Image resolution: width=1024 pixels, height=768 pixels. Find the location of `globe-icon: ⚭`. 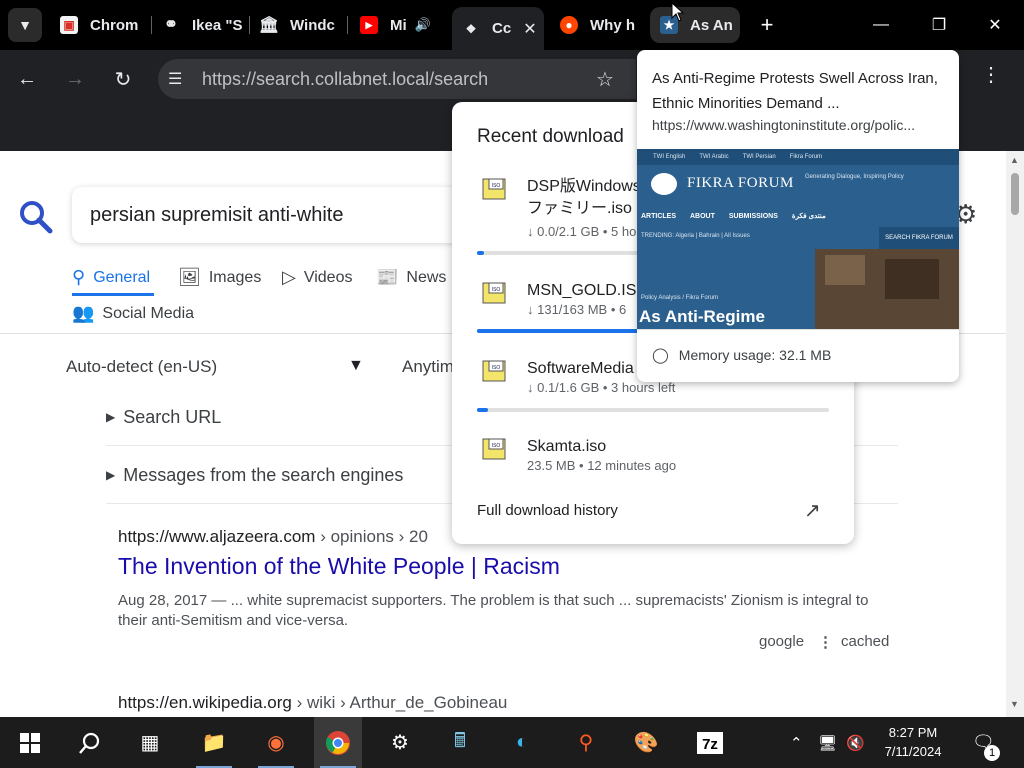

globe-icon: ⚭ is located at coordinates (171, 24).